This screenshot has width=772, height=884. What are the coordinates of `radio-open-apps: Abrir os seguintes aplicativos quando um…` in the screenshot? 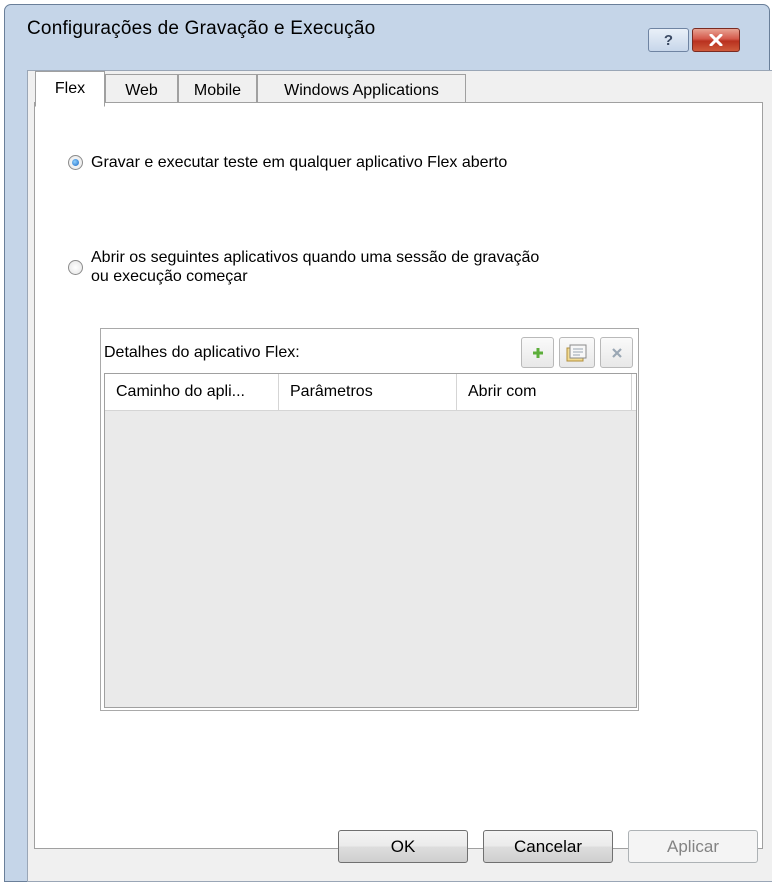 It's located at (303, 267).